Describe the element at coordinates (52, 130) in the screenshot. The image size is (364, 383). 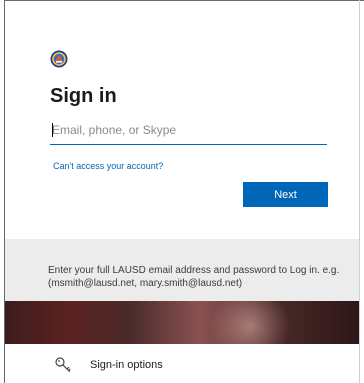
I see `text-caret` at that location.